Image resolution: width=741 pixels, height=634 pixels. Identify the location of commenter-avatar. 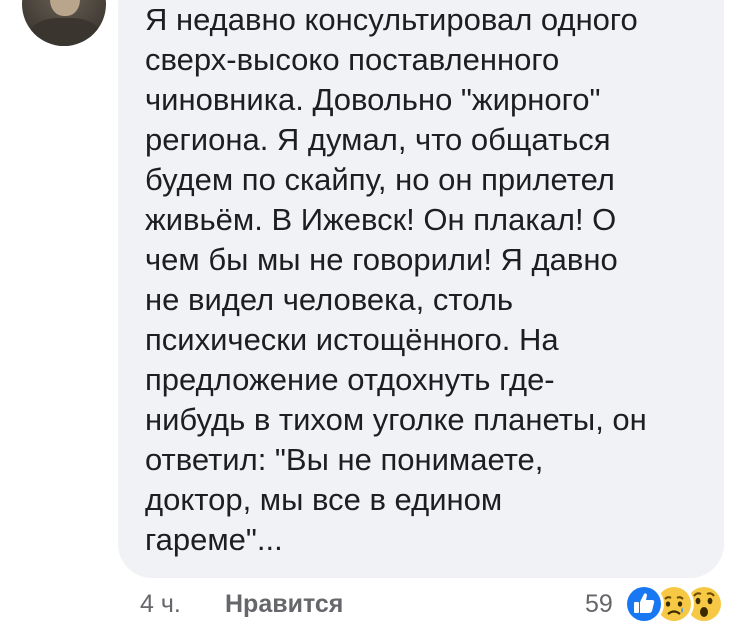
(64, 23).